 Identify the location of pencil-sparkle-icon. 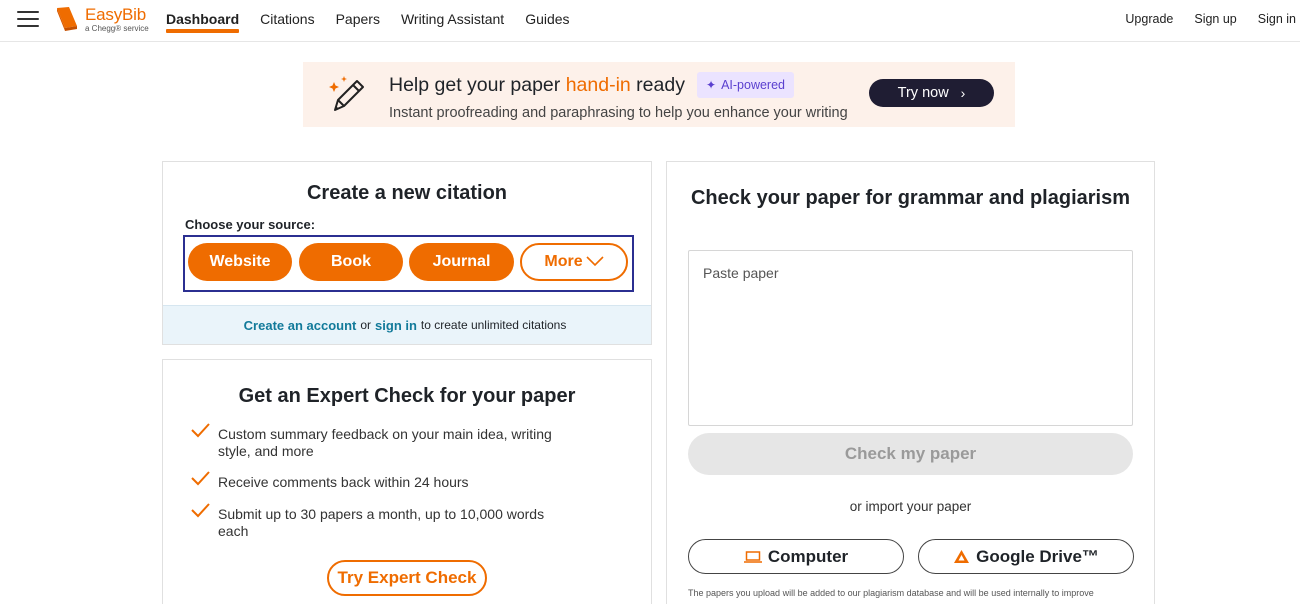
(346, 93).